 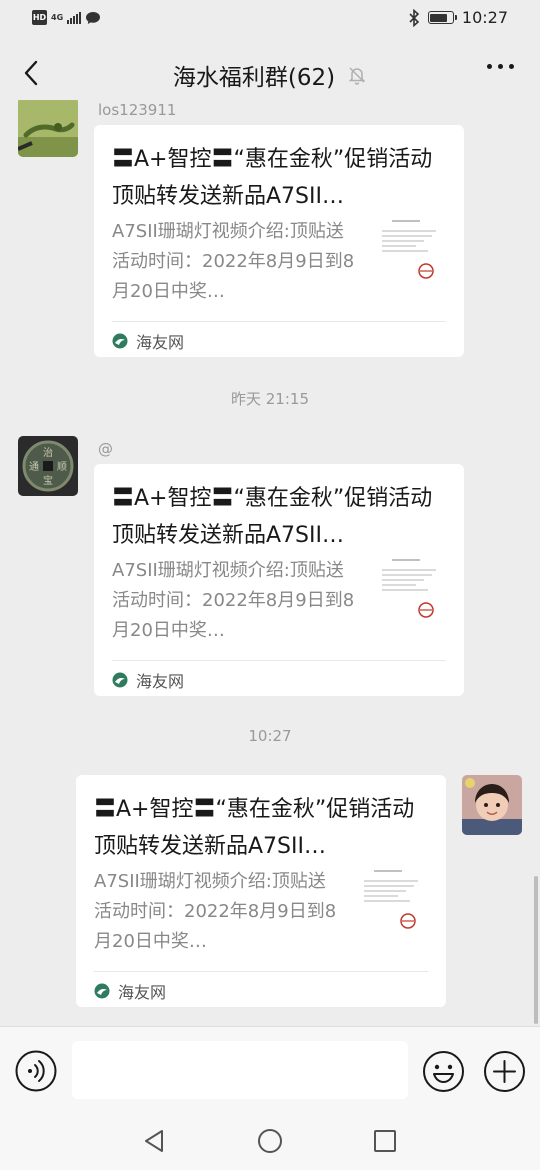 I want to click on nav-bar: 海水福利群(62), so click(x=270, y=73).